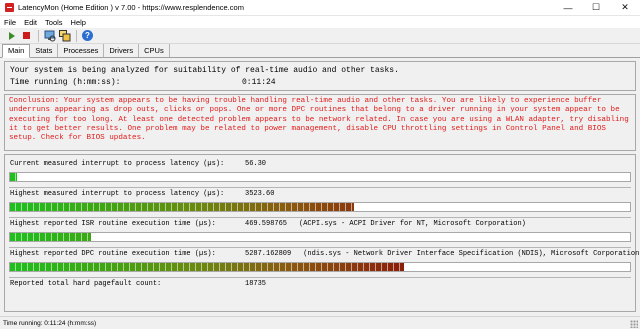  I want to click on dpc-time-value: 5287.162809, so click(268, 254).